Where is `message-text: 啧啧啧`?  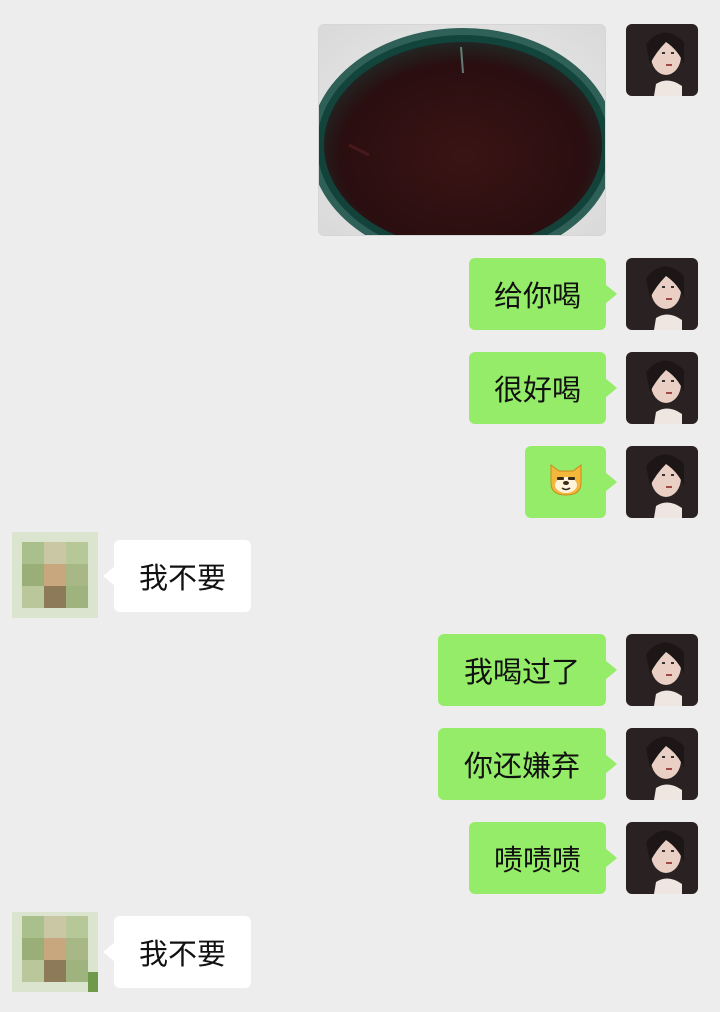 message-text: 啧啧啧 is located at coordinates (537, 860).